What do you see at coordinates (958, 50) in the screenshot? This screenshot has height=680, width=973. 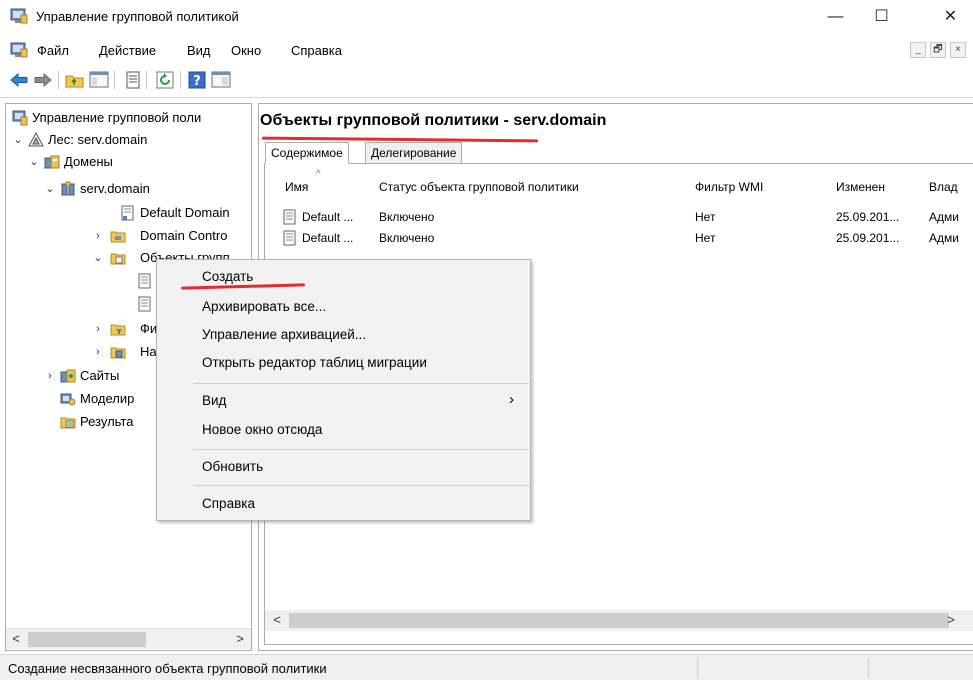 I see `mdi-close-button: ×` at bounding box center [958, 50].